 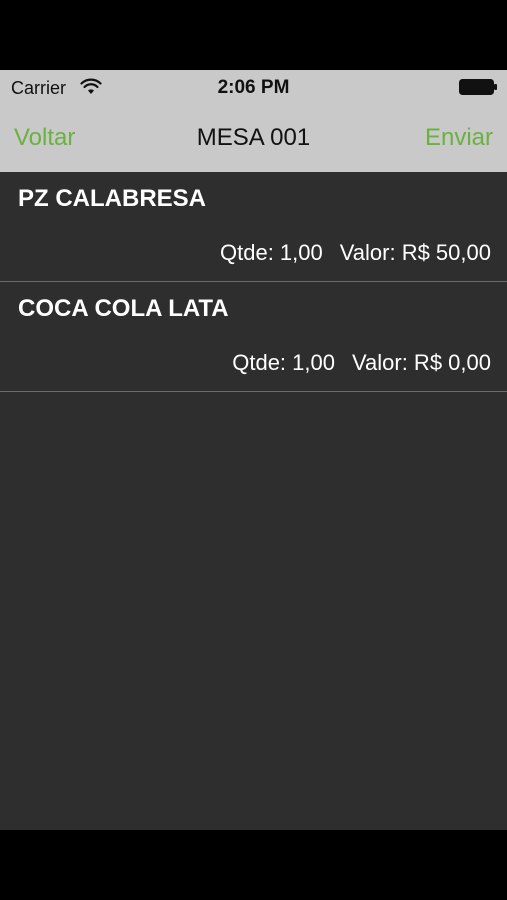 What do you see at coordinates (123, 308) in the screenshot?
I see `item-name: COCA COLA LATA` at bounding box center [123, 308].